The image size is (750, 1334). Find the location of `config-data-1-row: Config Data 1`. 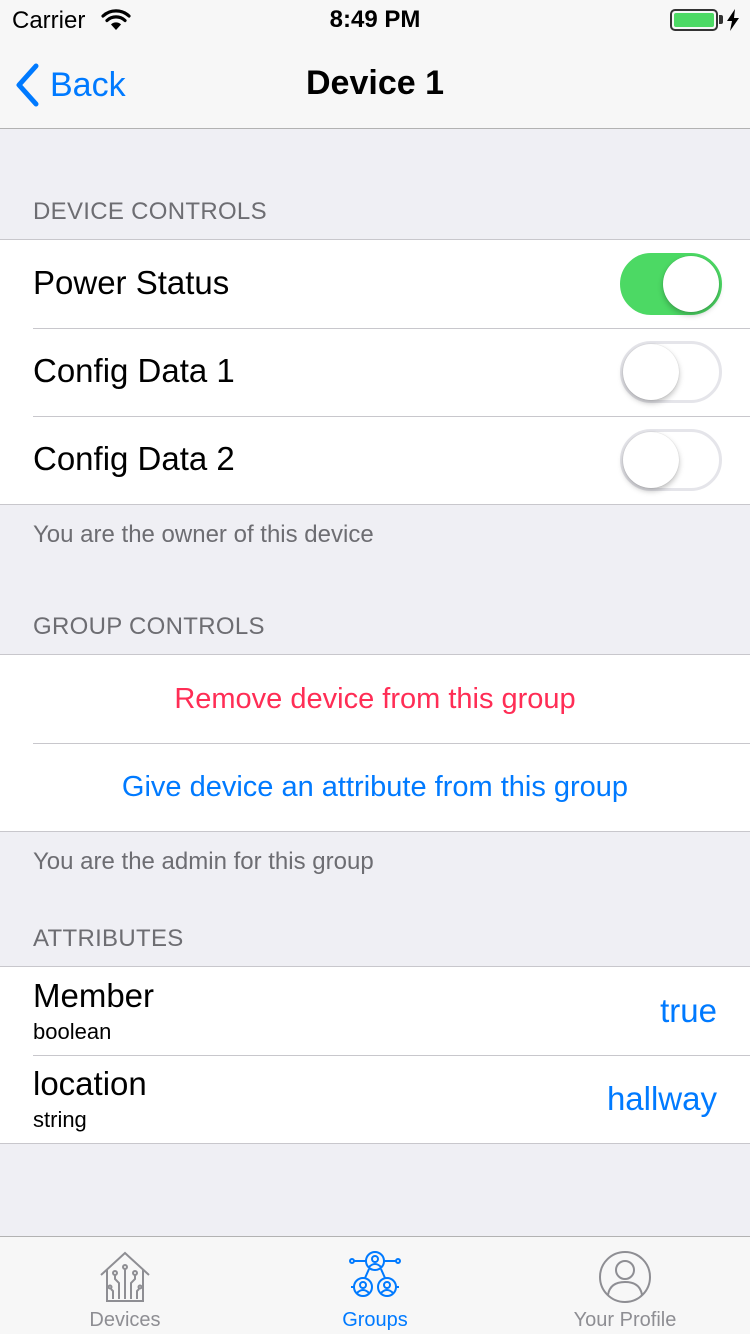

config-data-1-row: Config Data 1 is located at coordinates (375, 372).